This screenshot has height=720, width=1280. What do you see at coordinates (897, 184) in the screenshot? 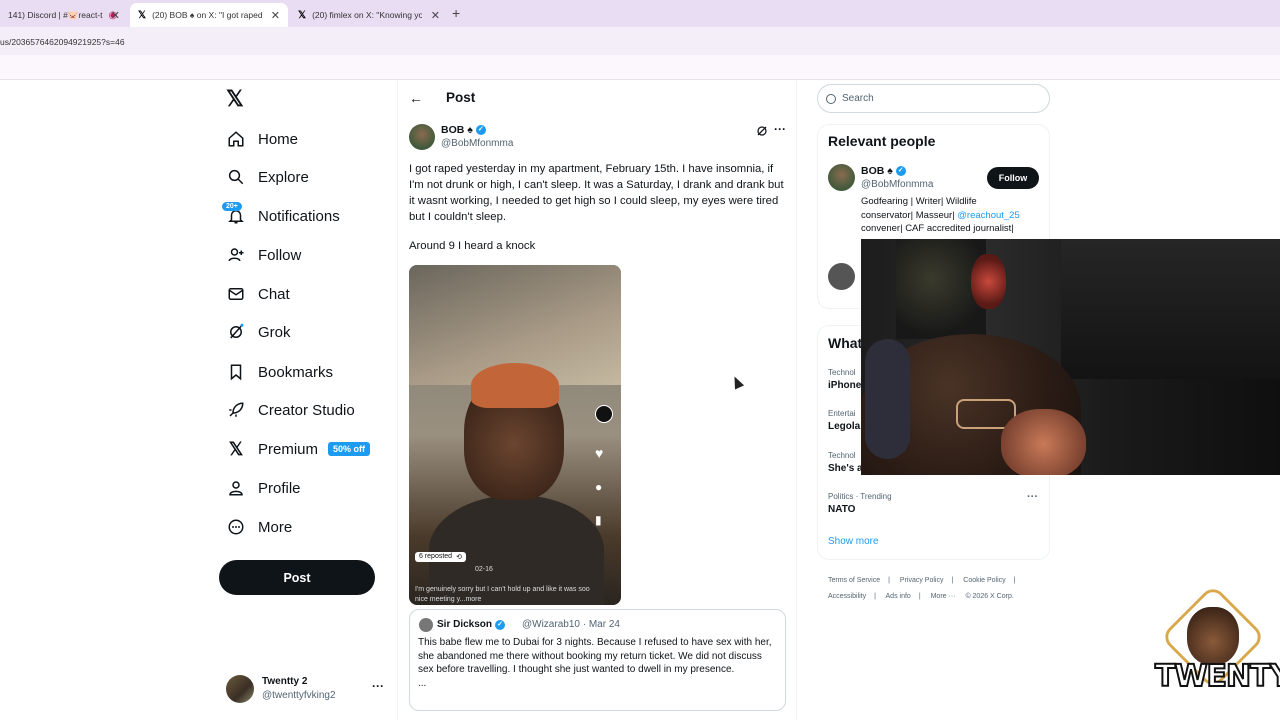
I see `person-handle: @BobMfonmma` at bounding box center [897, 184].